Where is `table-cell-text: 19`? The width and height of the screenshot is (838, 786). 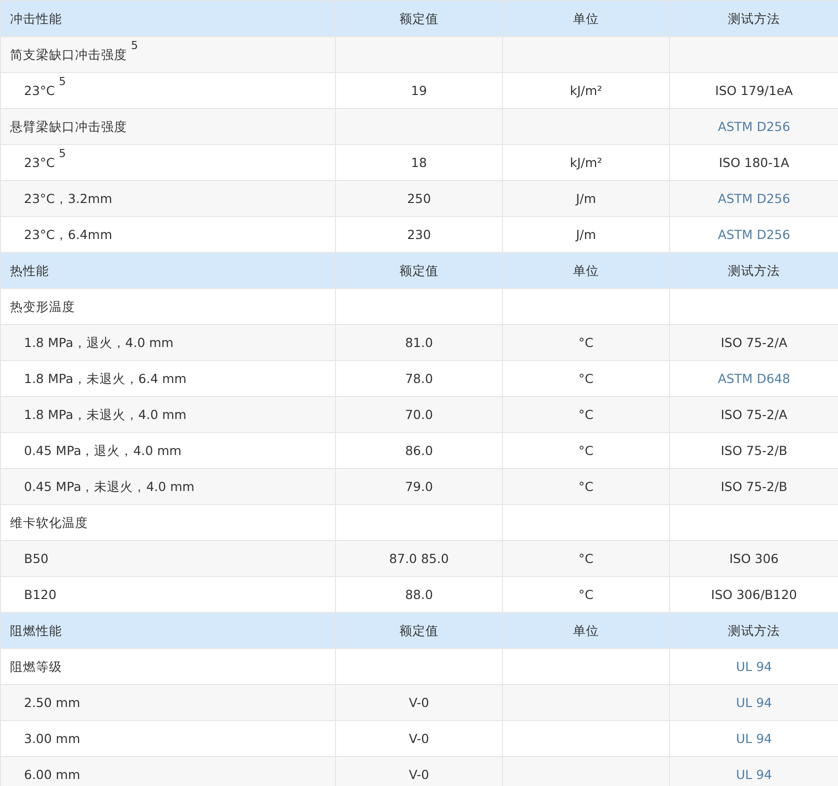 table-cell-text: 19 is located at coordinates (419, 91).